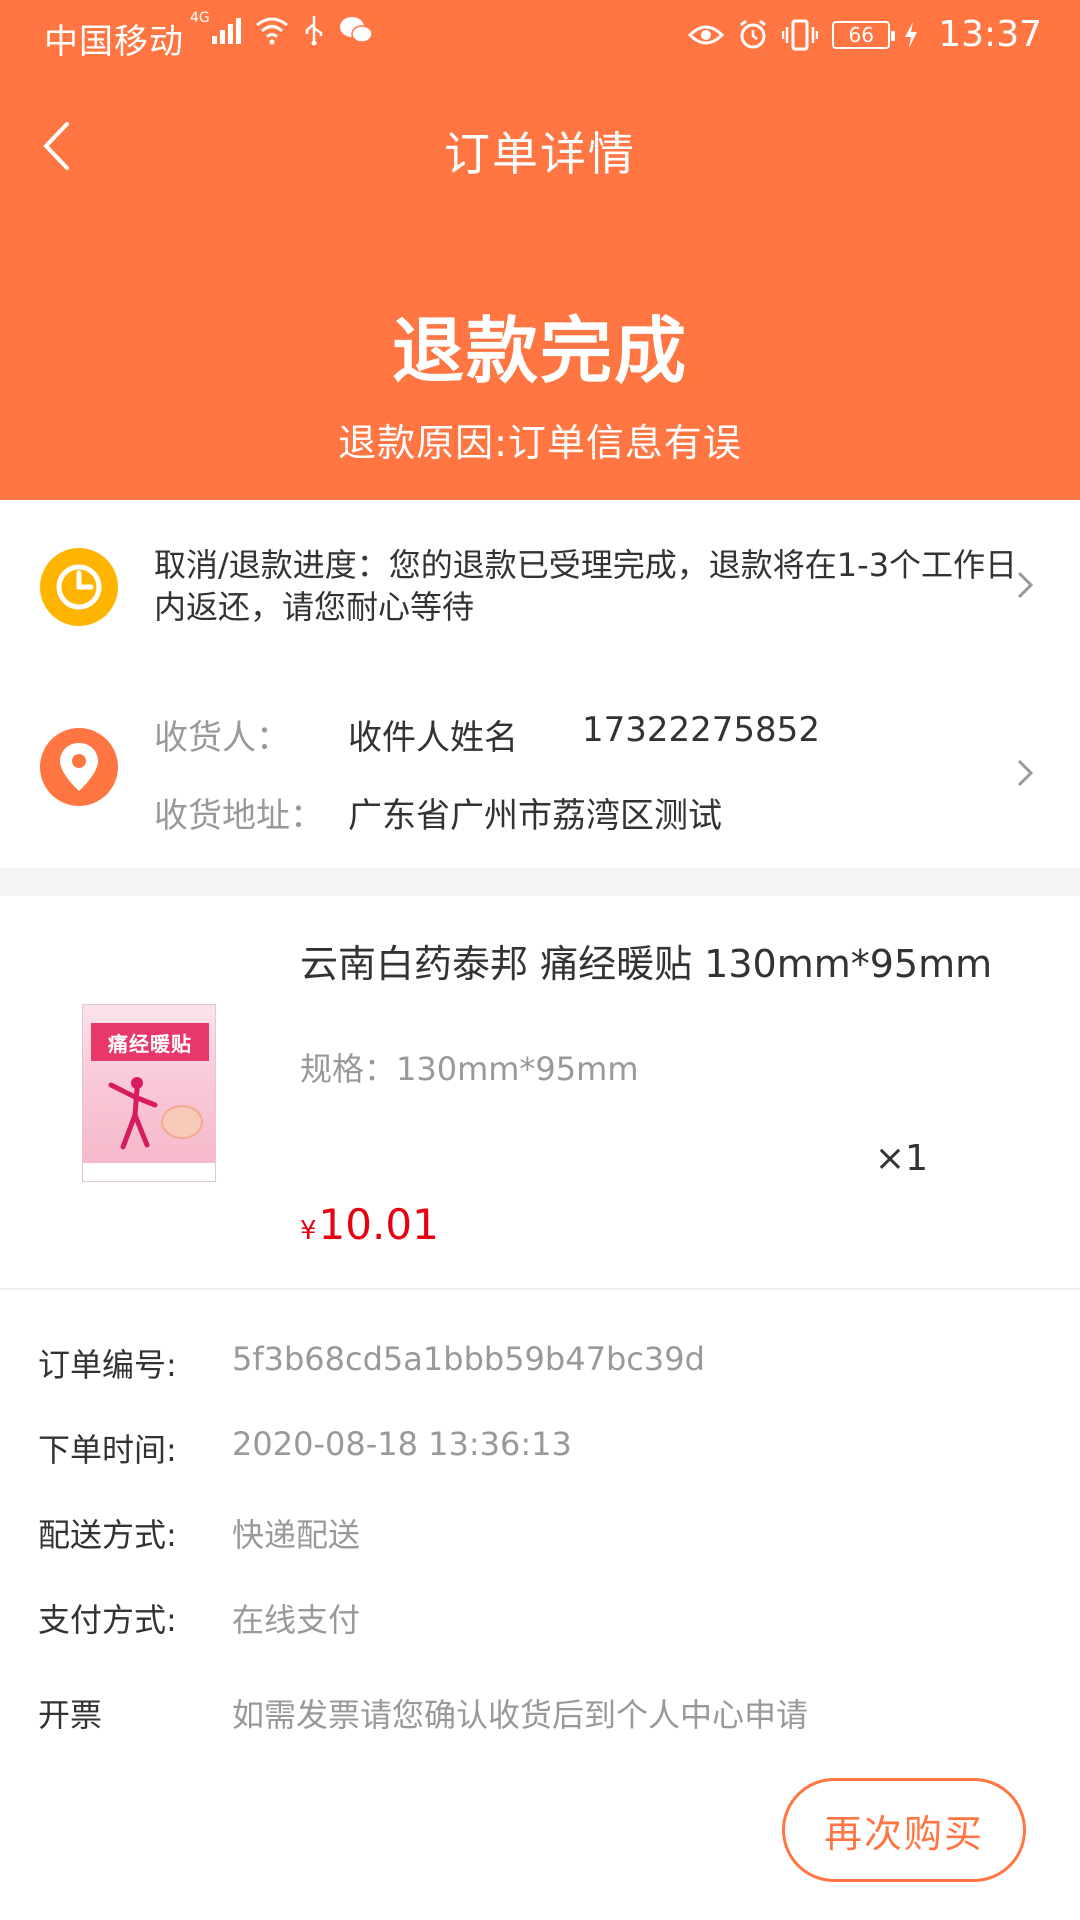  I want to click on page-title: 订单详情, so click(540, 154).